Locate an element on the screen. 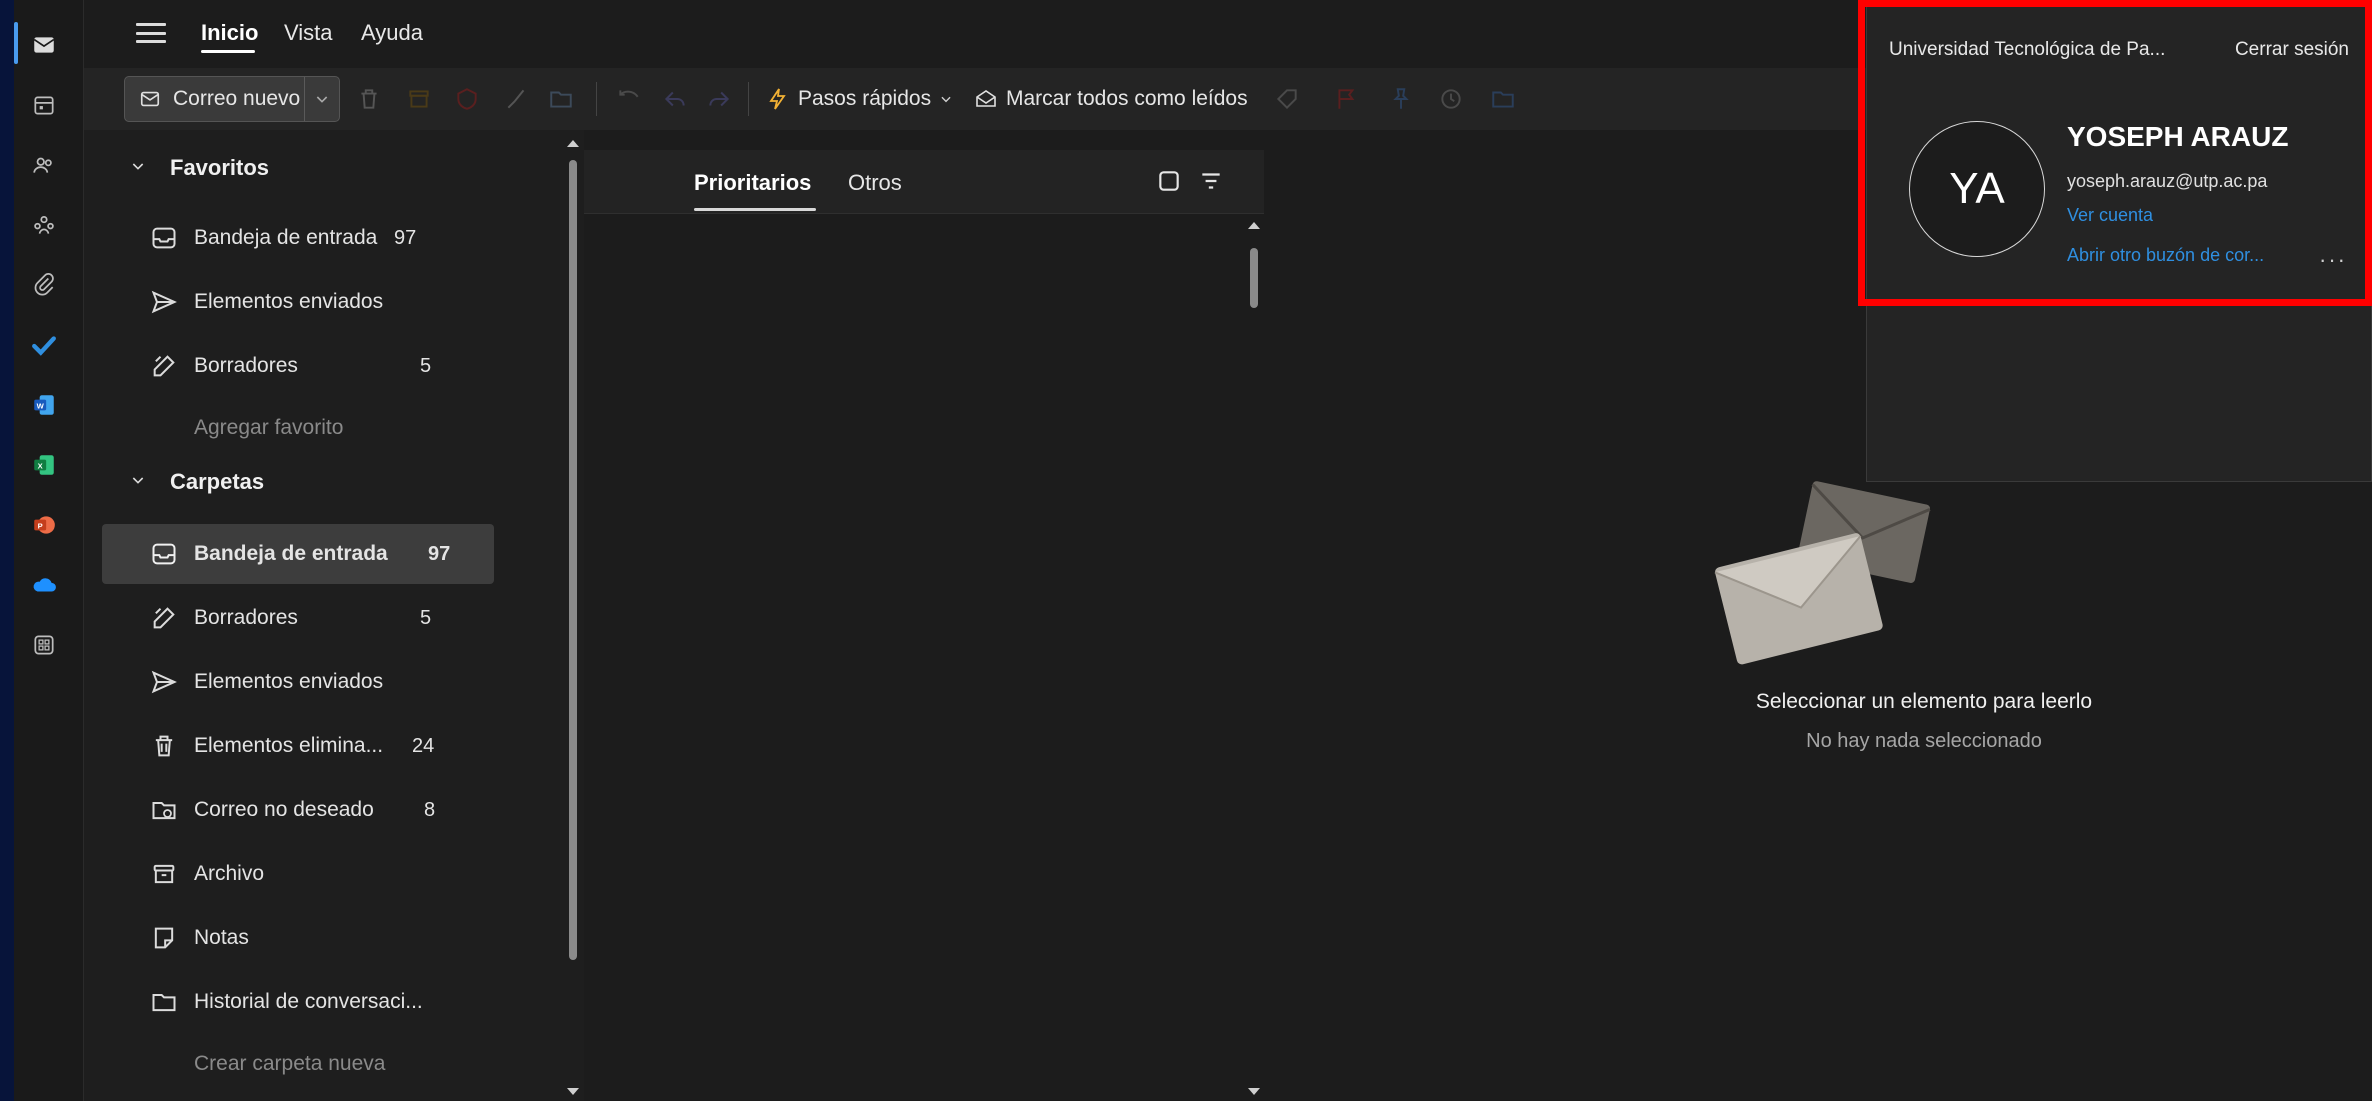 This screenshot has width=2372, height=1101. new-mail-button: Correo nuevo is located at coordinates (232, 99).